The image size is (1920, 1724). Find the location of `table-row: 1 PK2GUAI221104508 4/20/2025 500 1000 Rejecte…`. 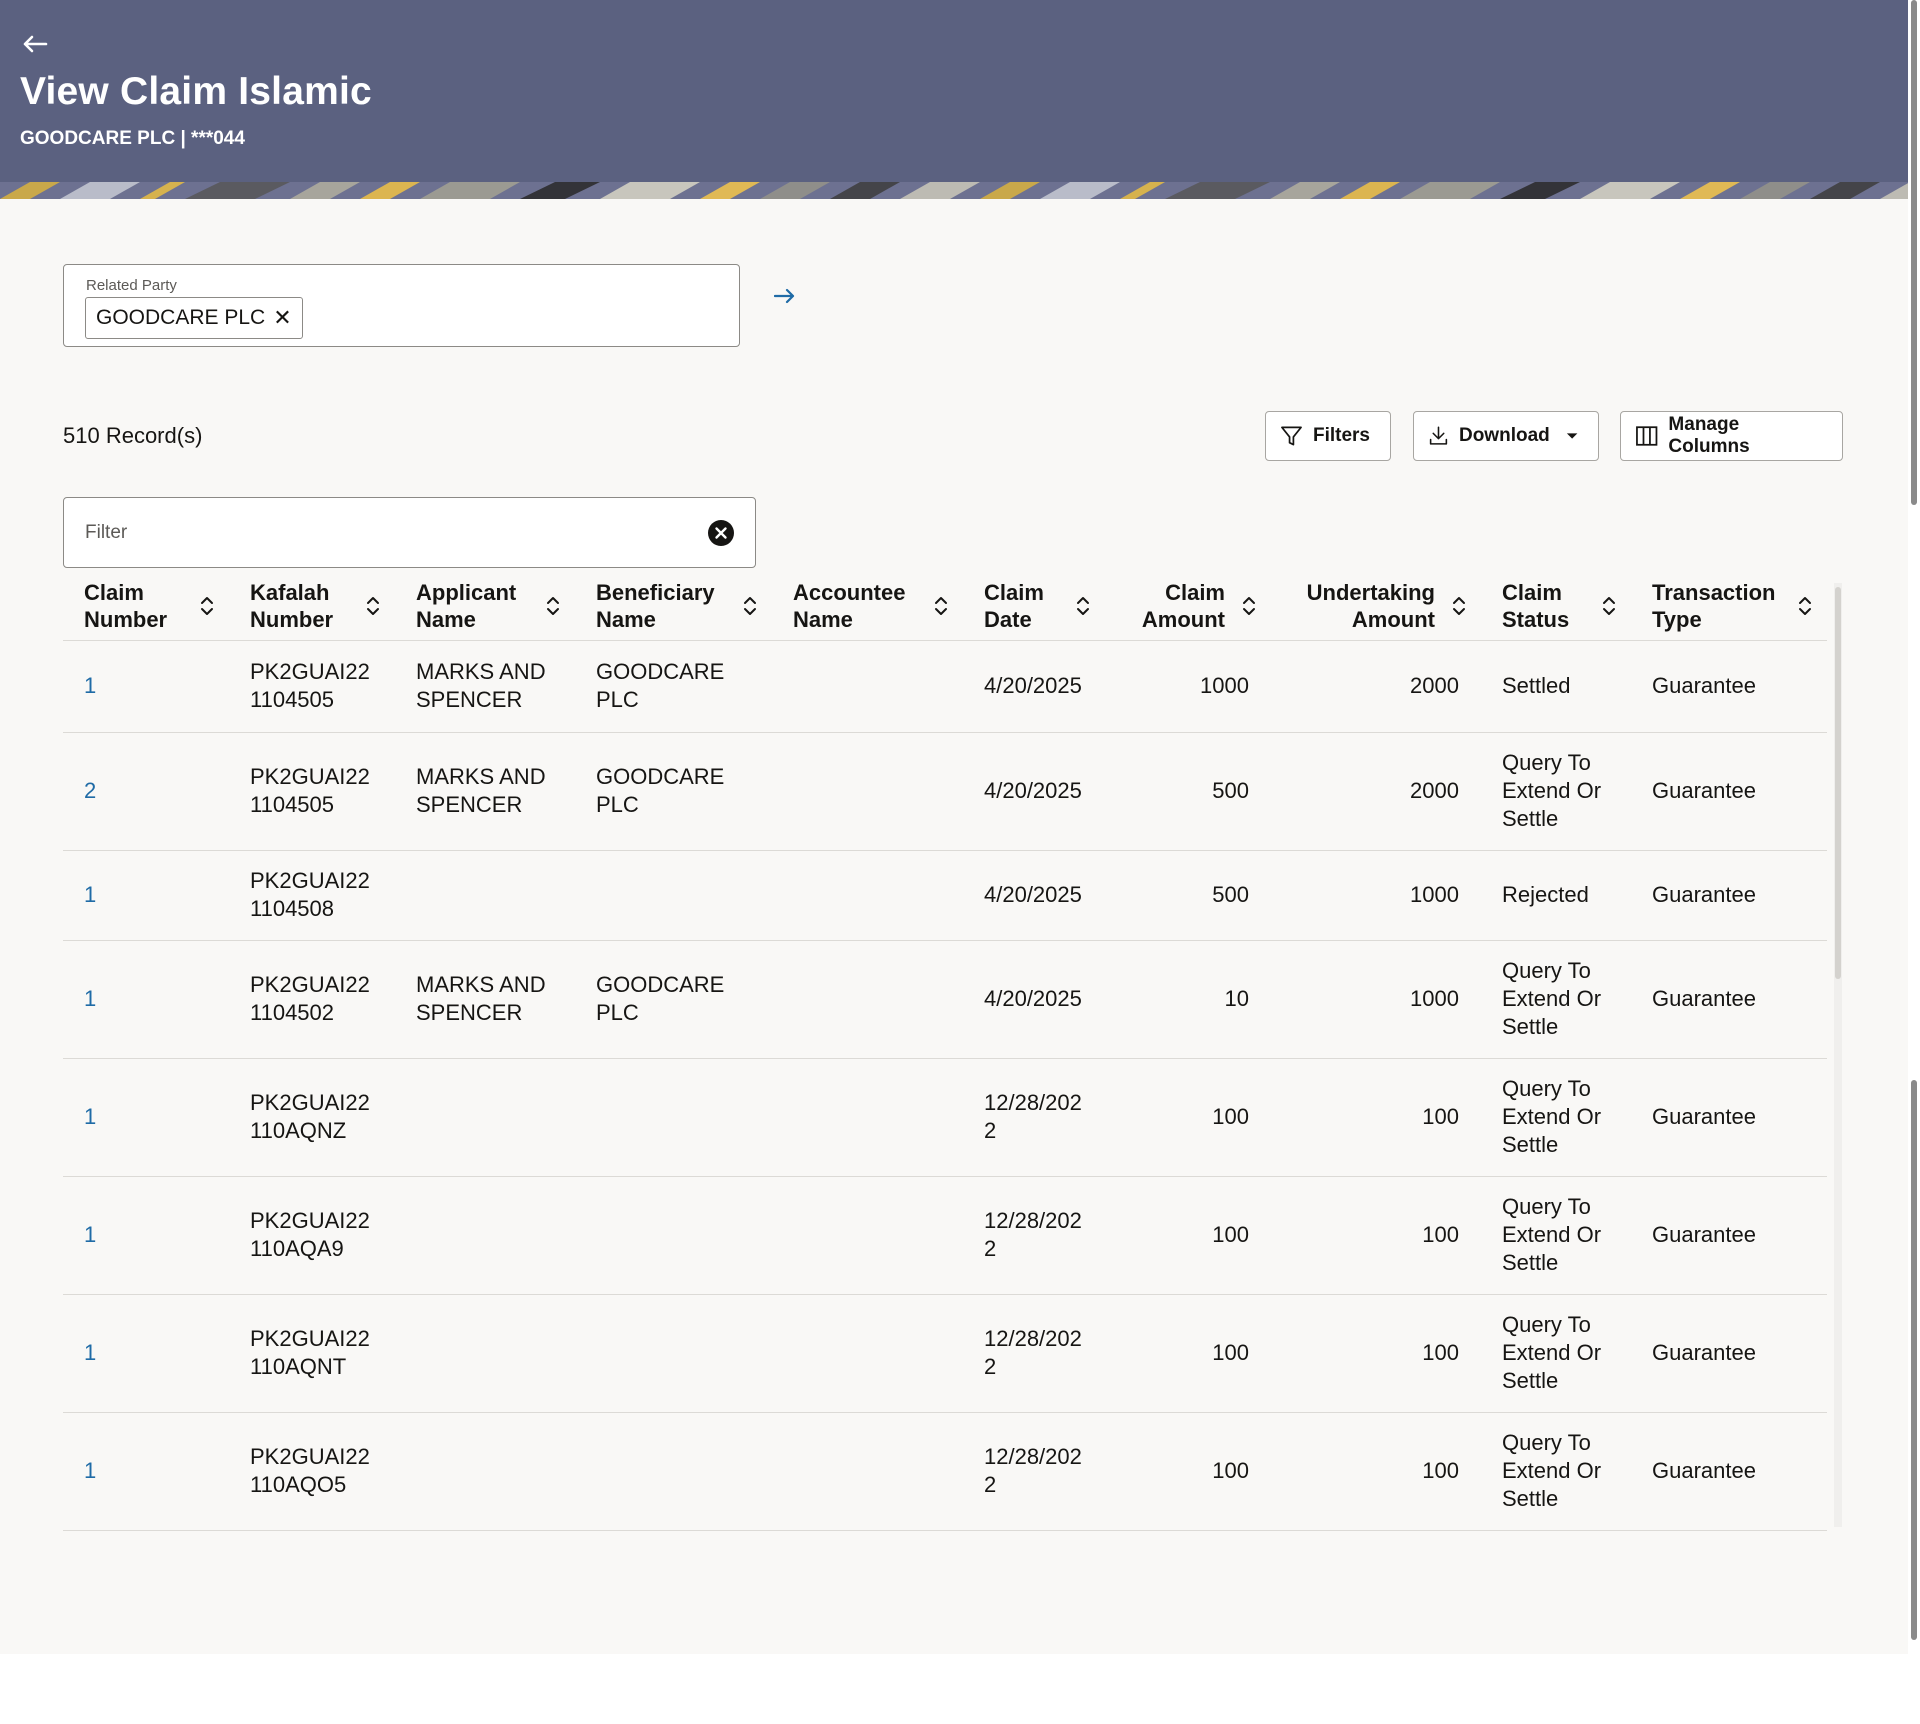

table-row: 1 PK2GUAI221104508 4/20/2025 500 1000 Rejecte… is located at coordinates (945, 895).